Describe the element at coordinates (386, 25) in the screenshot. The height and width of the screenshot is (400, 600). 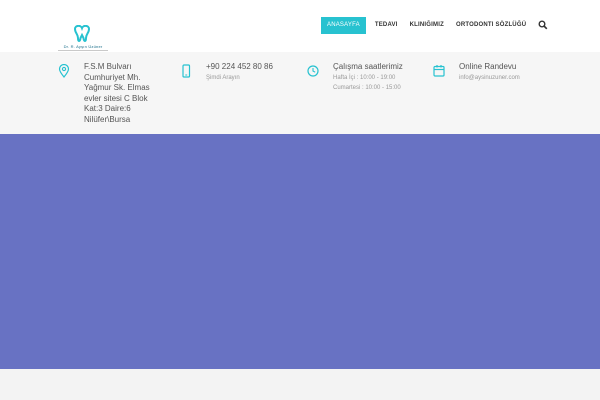
I see `nav-item-tedavi: TEDAVI` at that location.